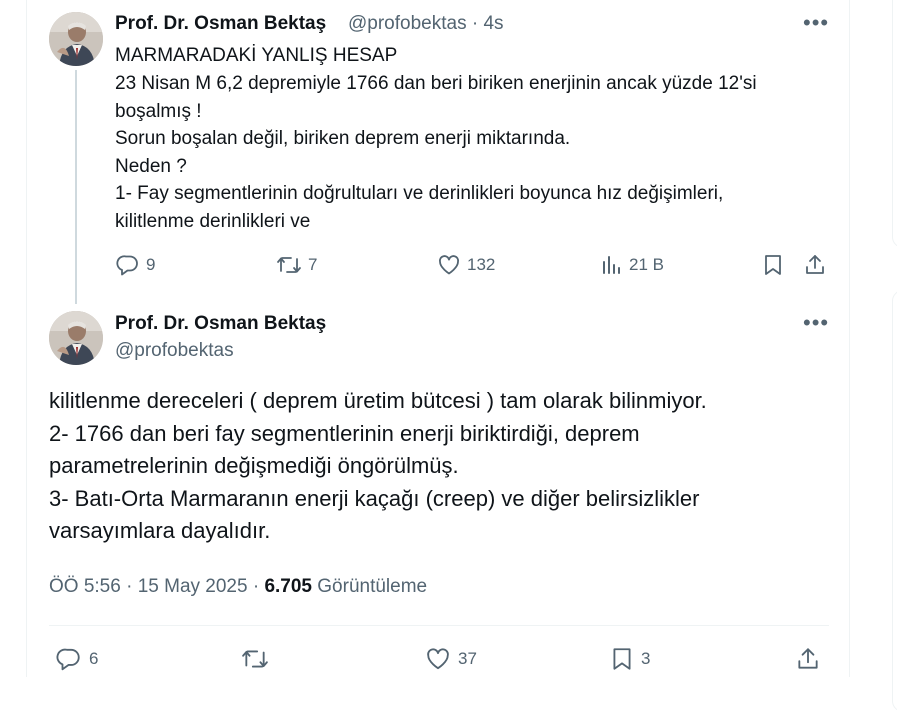  What do you see at coordinates (76, 187) in the screenshot?
I see `thread-line` at bounding box center [76, 187].